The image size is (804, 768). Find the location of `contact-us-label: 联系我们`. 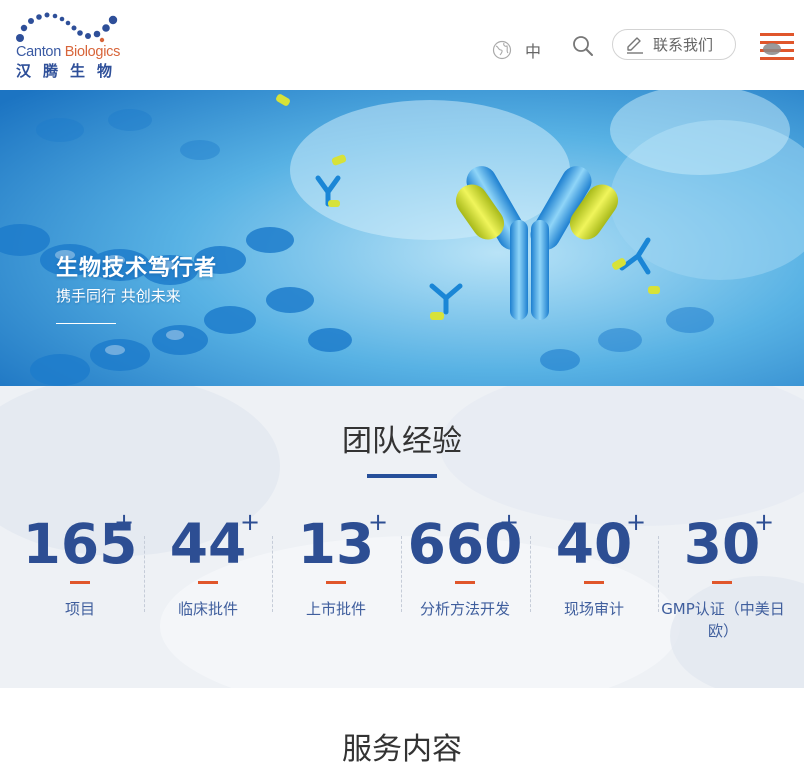

contact-us-label: 联系我们 is located at coordinates (683, 45).